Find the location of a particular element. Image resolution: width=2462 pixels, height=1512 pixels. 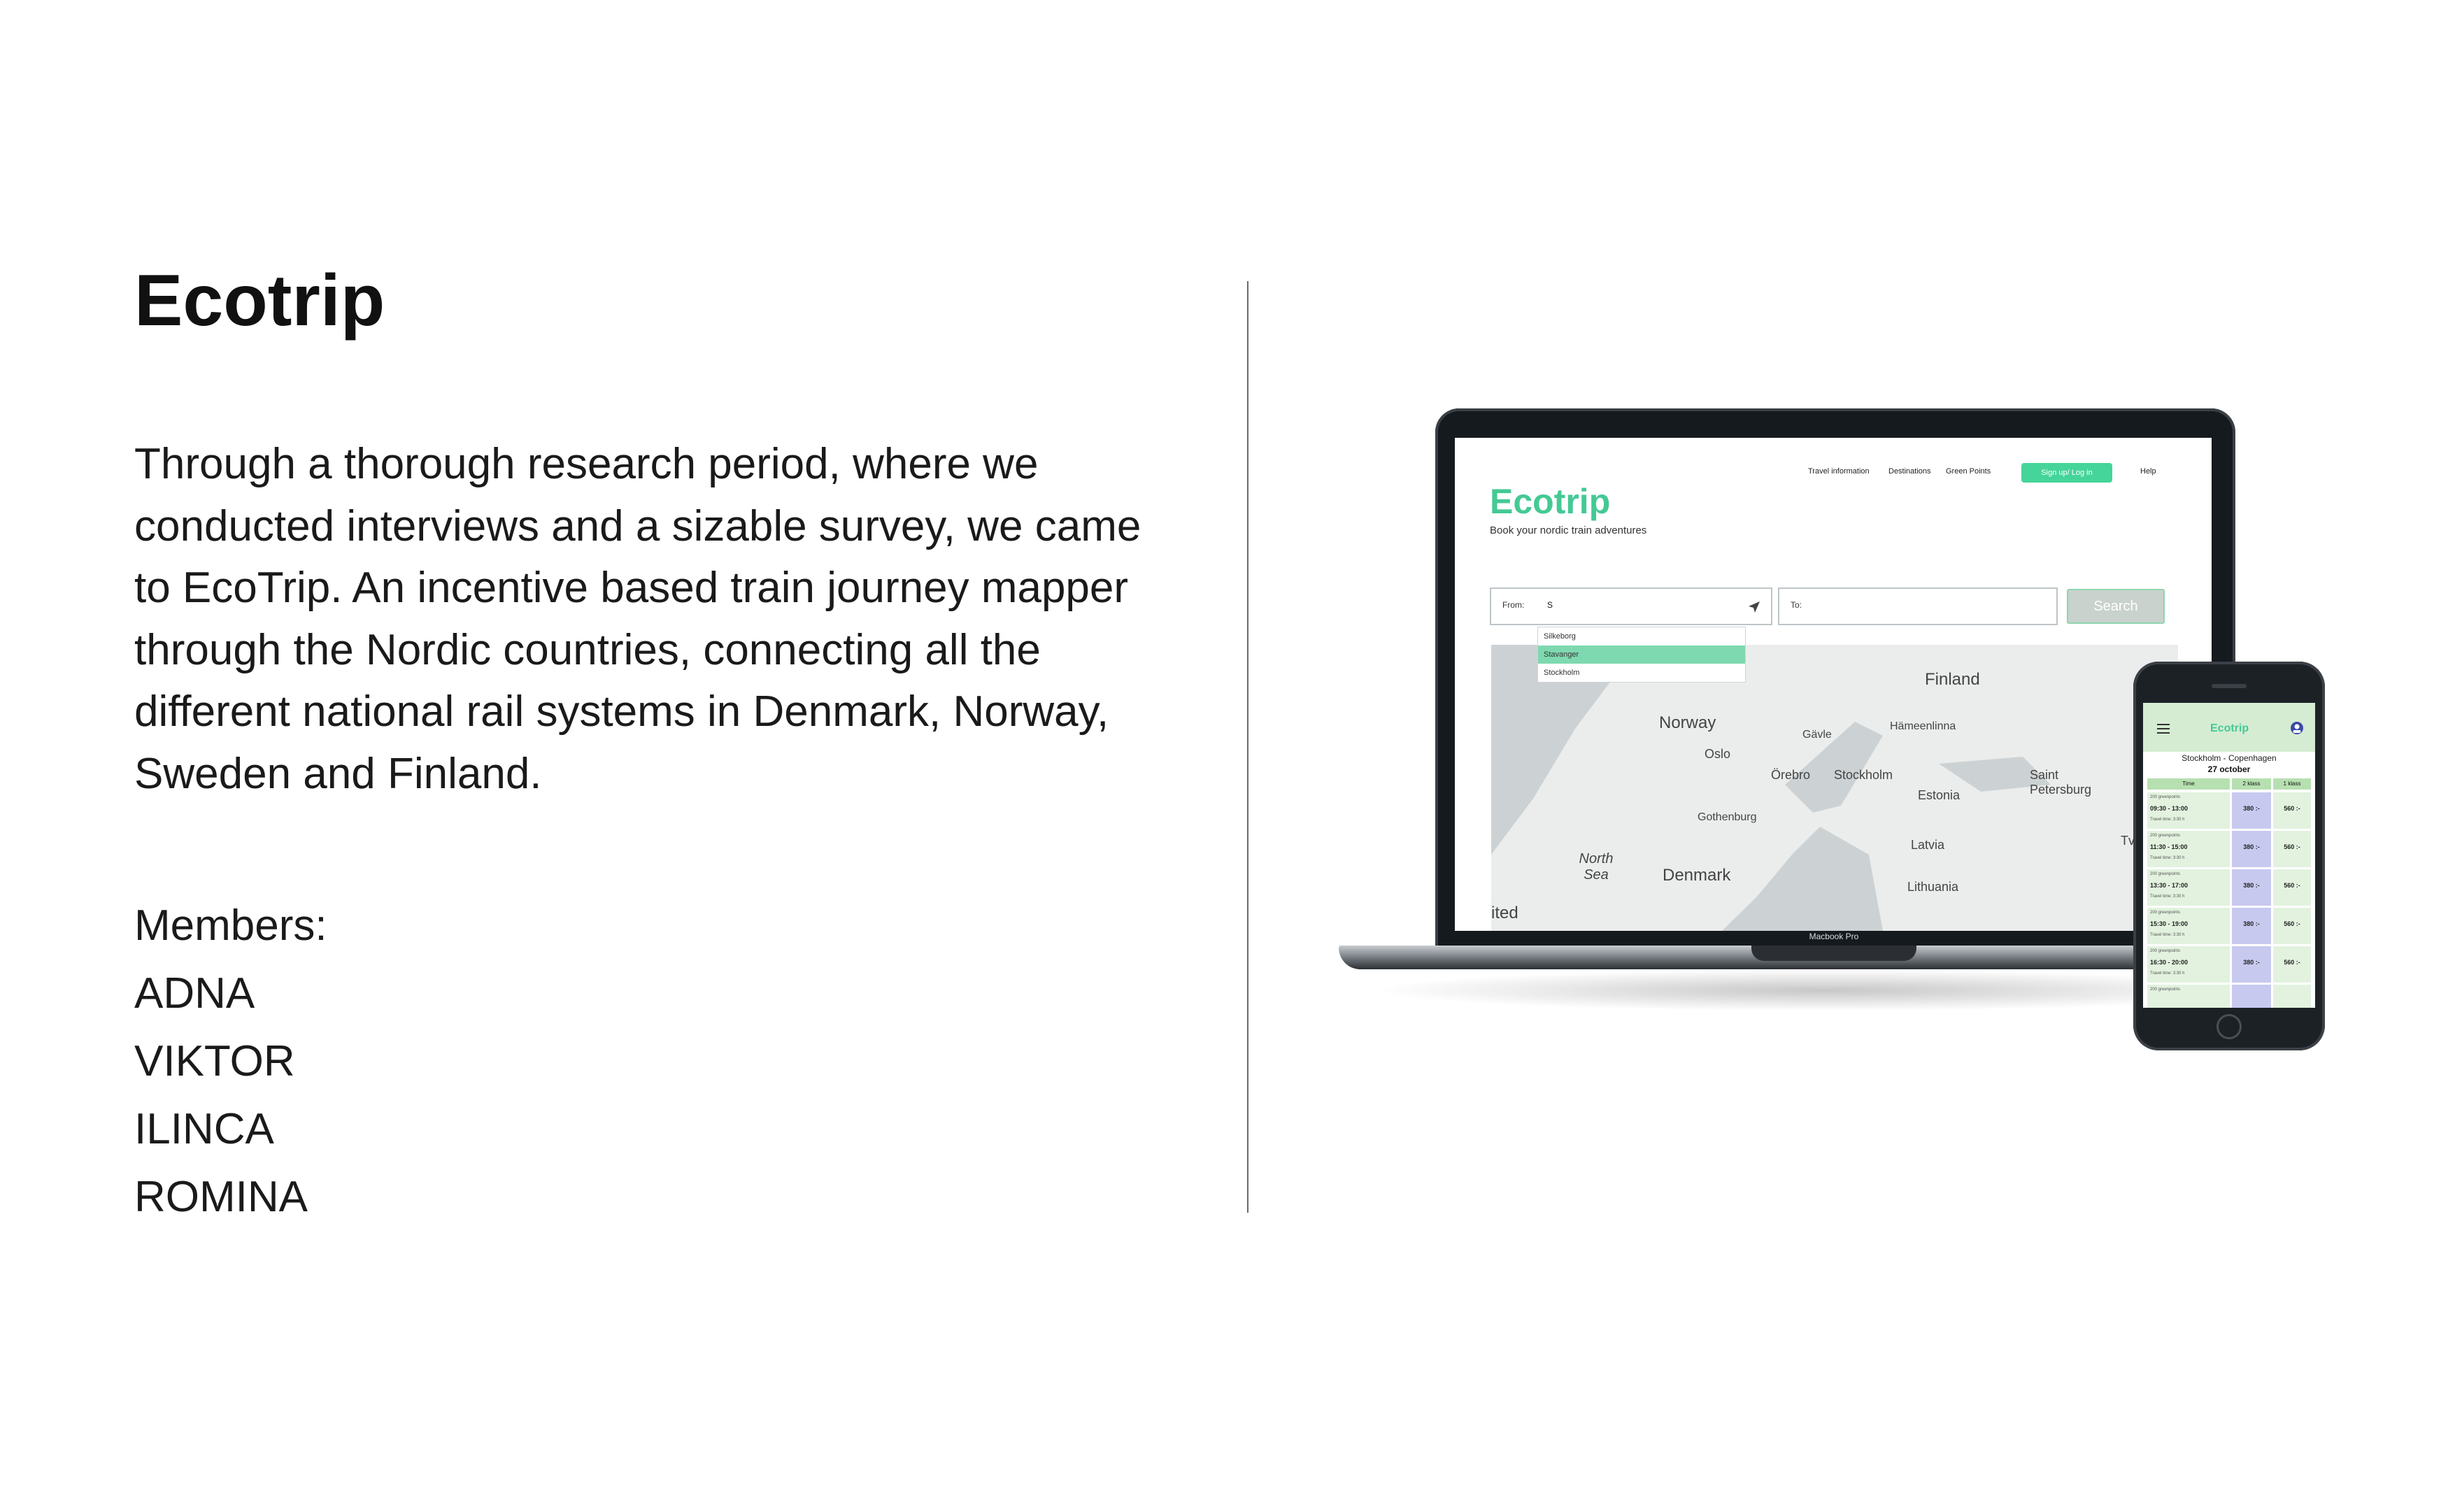

from-field: From: S is located at coordinates (1631, 606).